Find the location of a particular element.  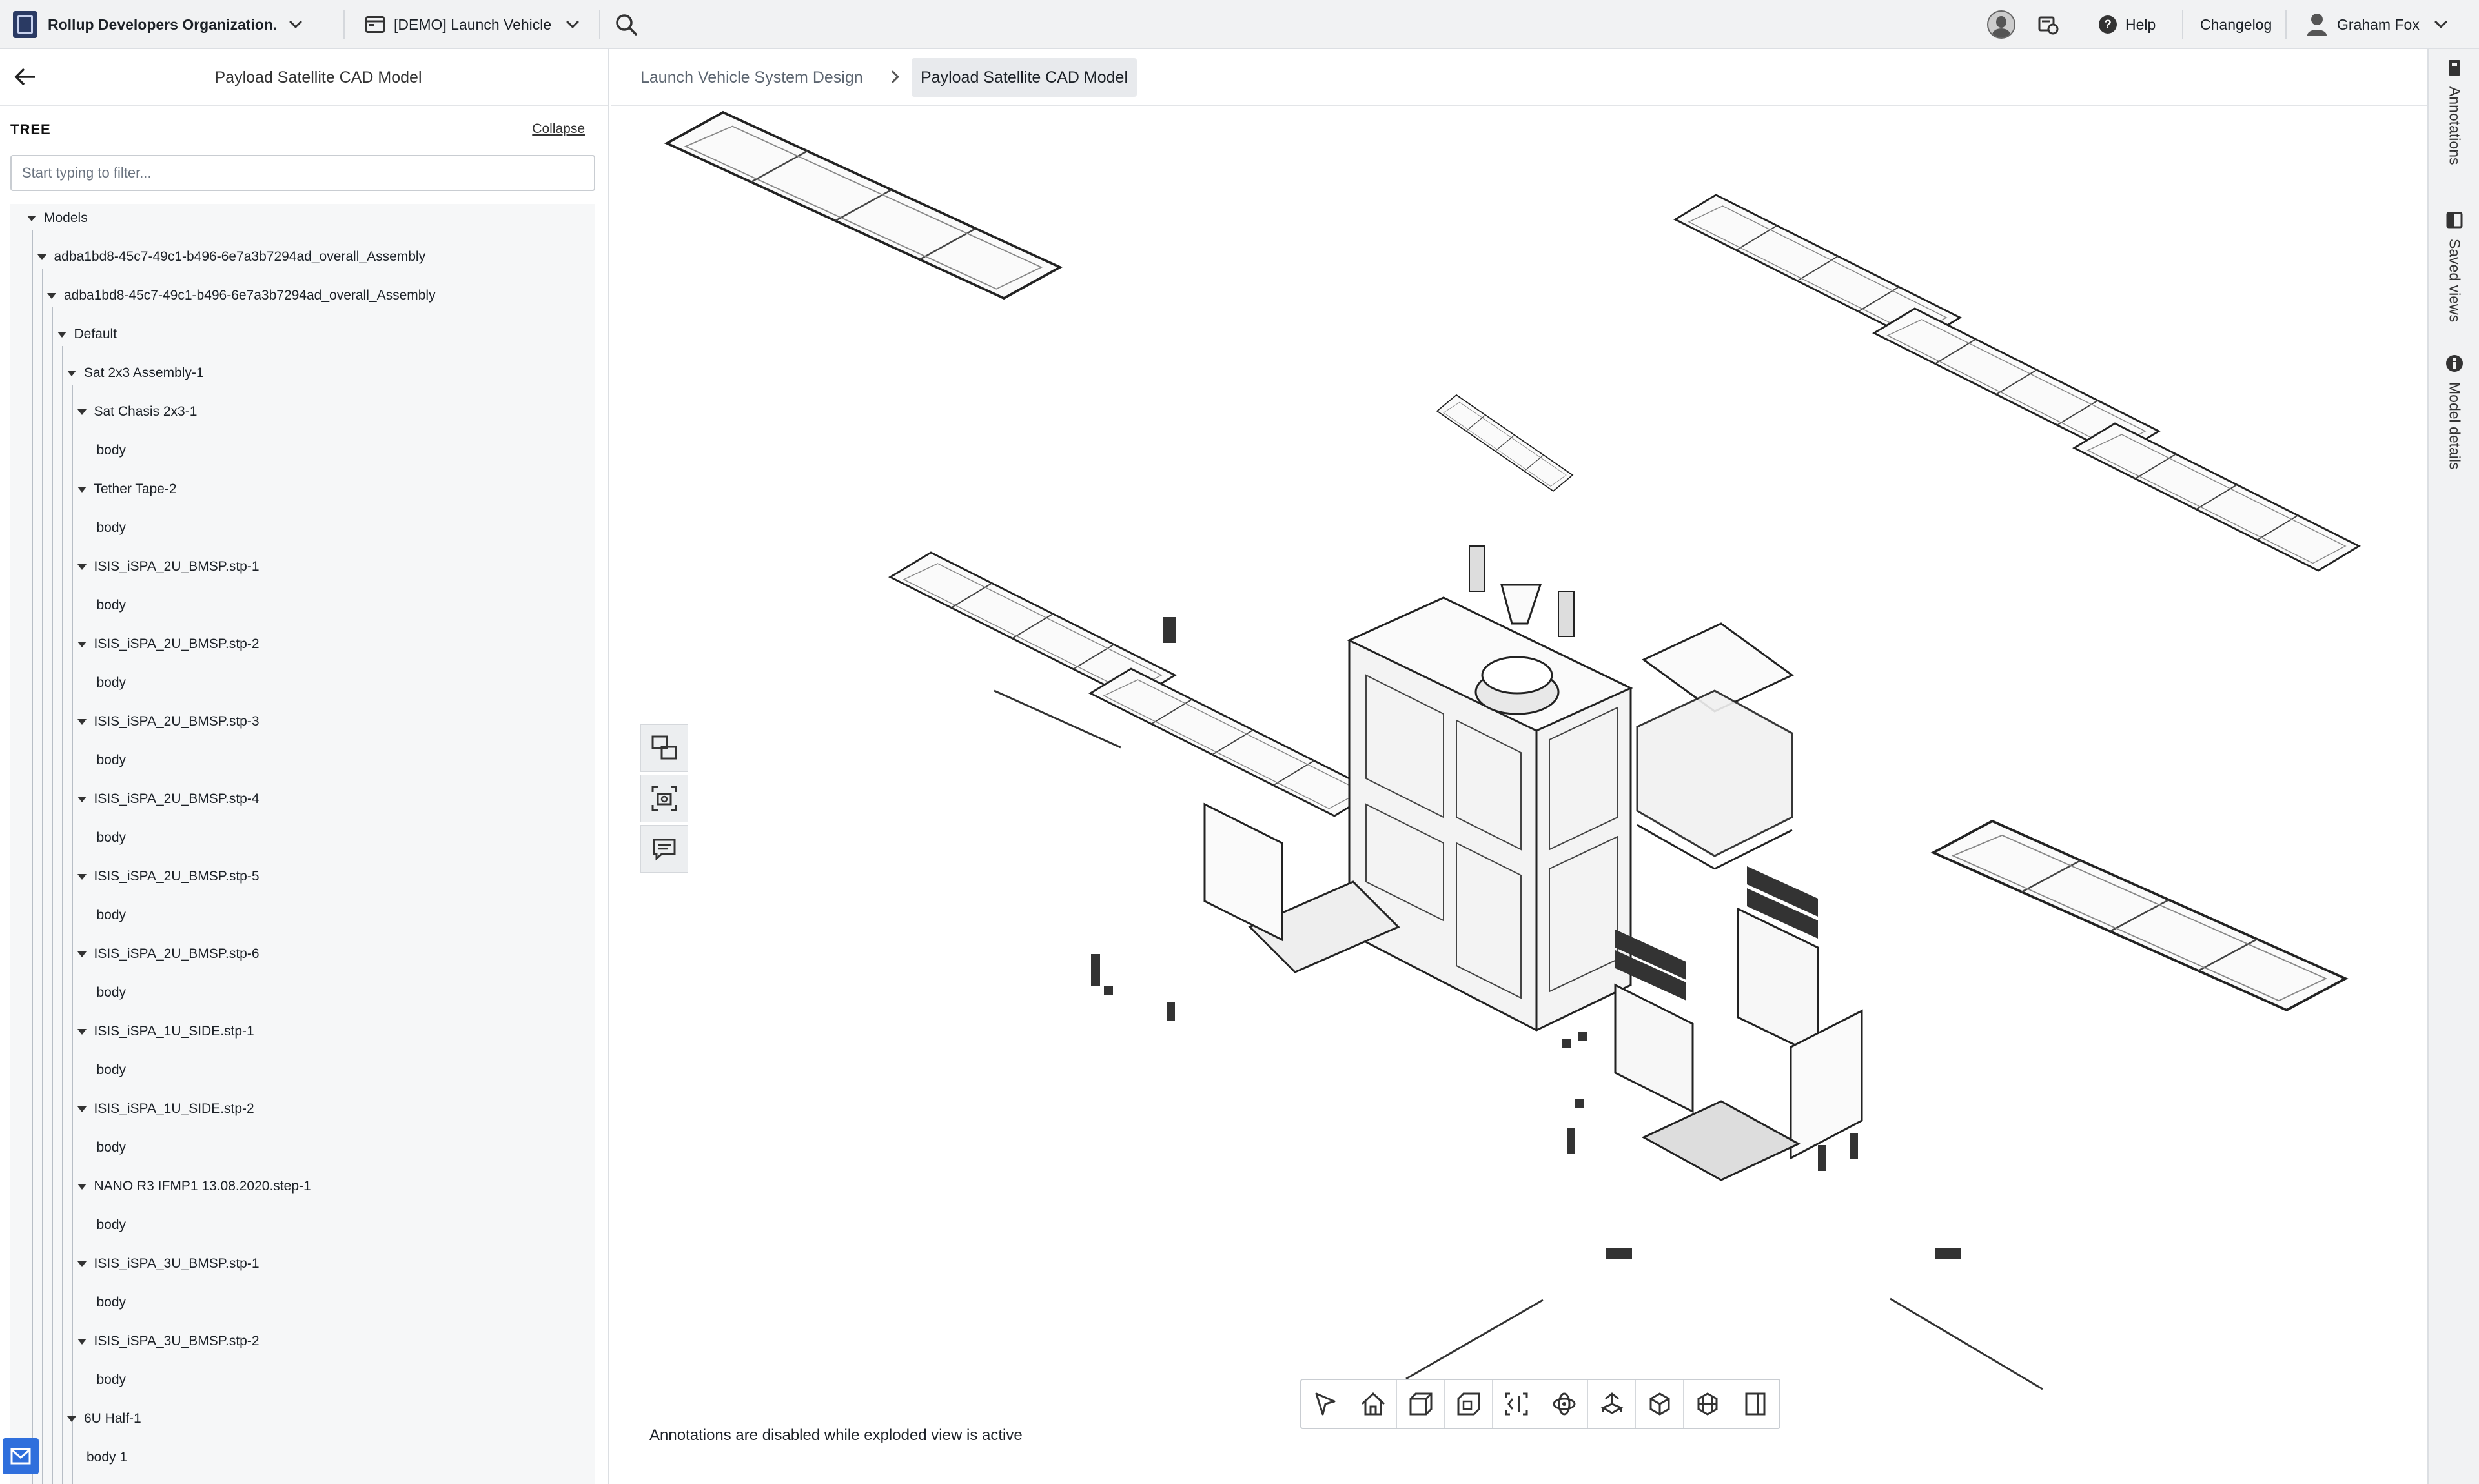

front-view-button is located at coordinates (1421, 1404).